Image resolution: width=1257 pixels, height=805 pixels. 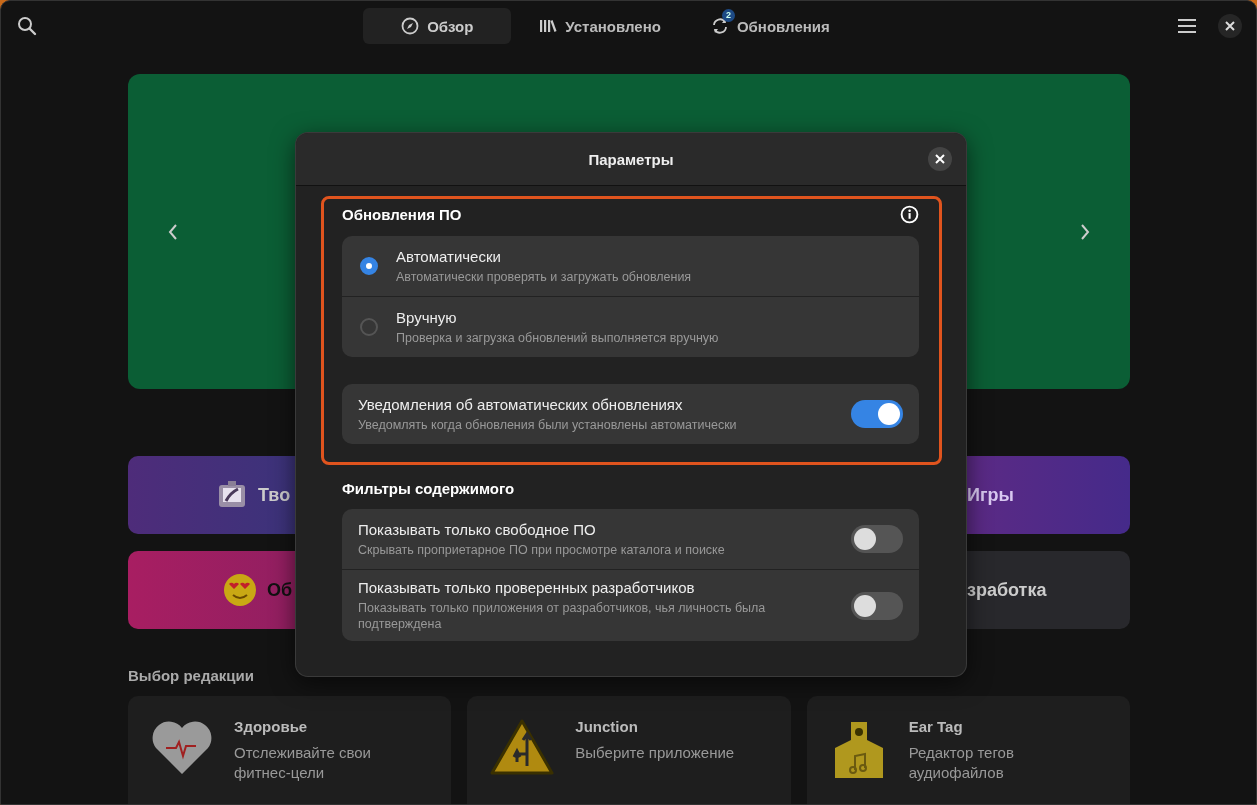 What do you see at coordinates (527, 587) in the screenshot?
I see `option-title: Показывать только проверенных разработчиков` at bounding box center [527, 587].